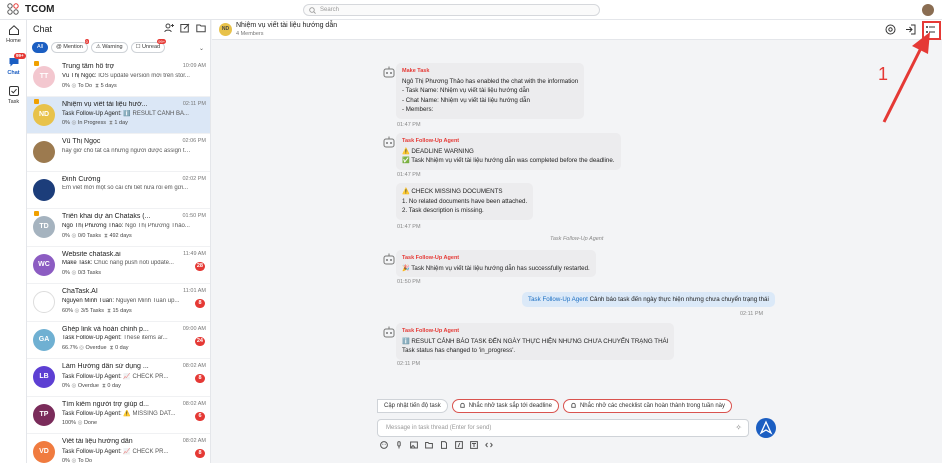  What do you see at coordinates (13, 241) in the screenshot?
I see `nav-rail: Home 99+ Chat Task` at bounding box center [13, 241].